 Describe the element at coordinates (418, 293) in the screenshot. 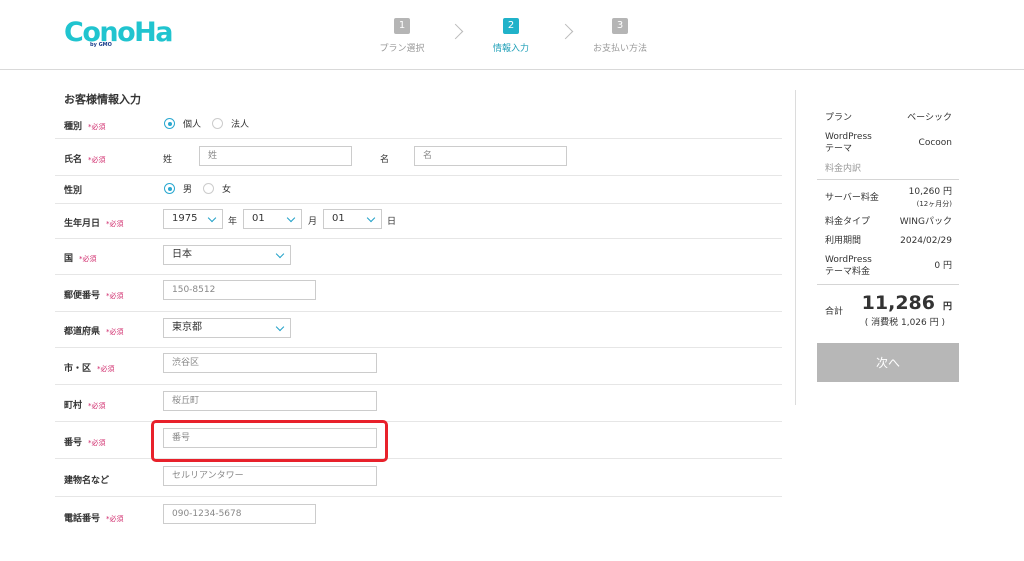

I see `row-postal: 郵便番号 *必須 150-8512` at that location.